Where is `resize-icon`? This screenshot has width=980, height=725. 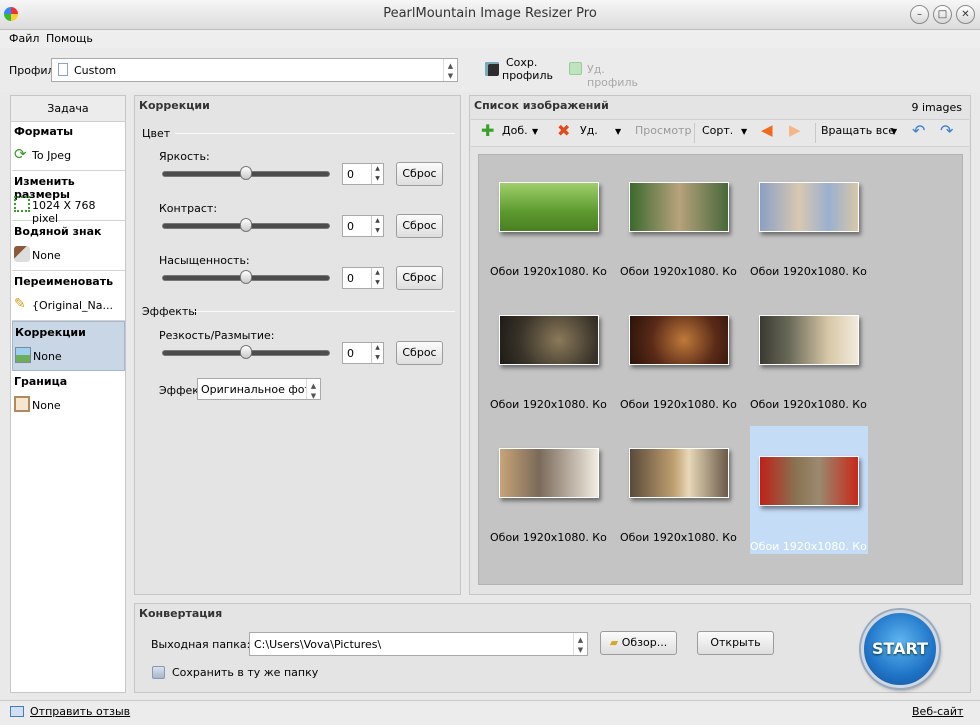 resize-icon is located at coordinates (22, 204).